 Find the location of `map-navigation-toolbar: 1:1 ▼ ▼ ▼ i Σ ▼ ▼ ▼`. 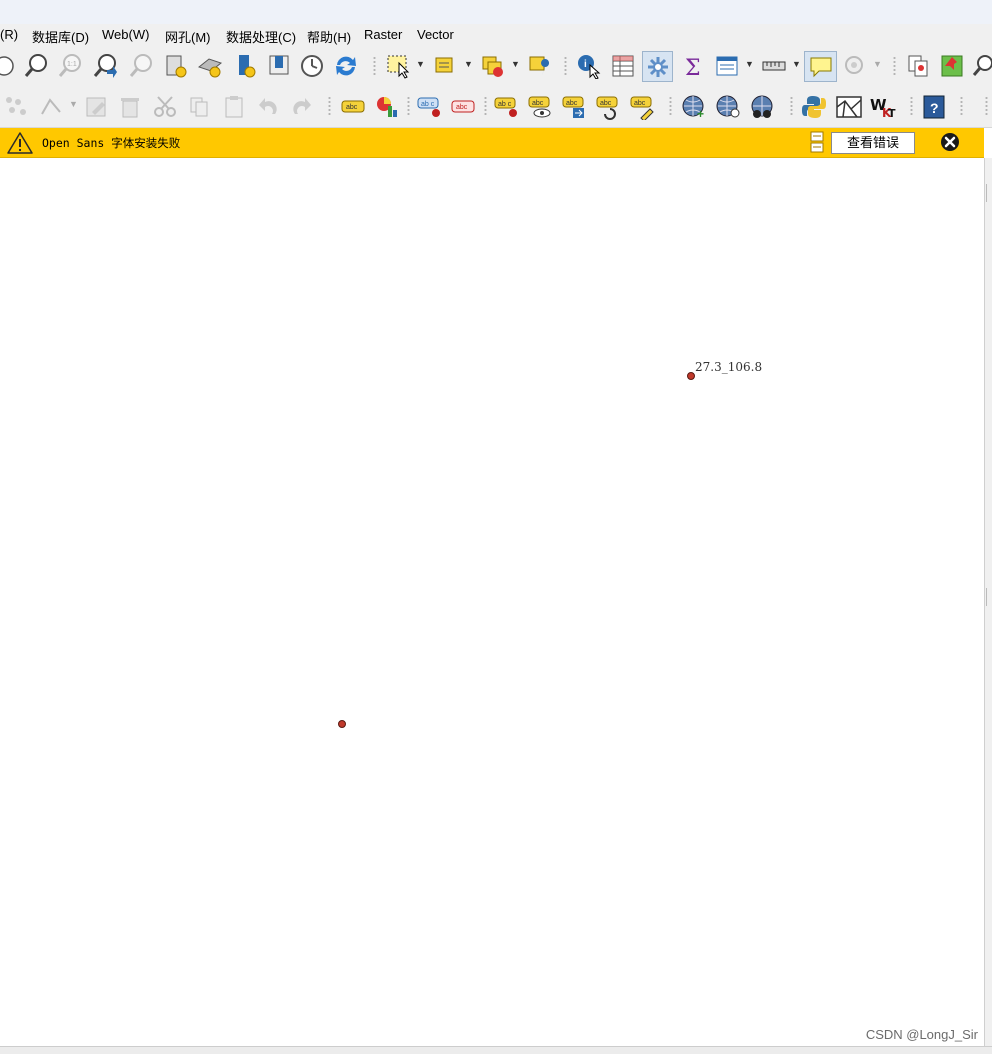

map-navigation-toolbar: 1:1 ▼ ▼ ▼ i Σ ▼ ▼ ▼ is located at coordinates (496, 66).